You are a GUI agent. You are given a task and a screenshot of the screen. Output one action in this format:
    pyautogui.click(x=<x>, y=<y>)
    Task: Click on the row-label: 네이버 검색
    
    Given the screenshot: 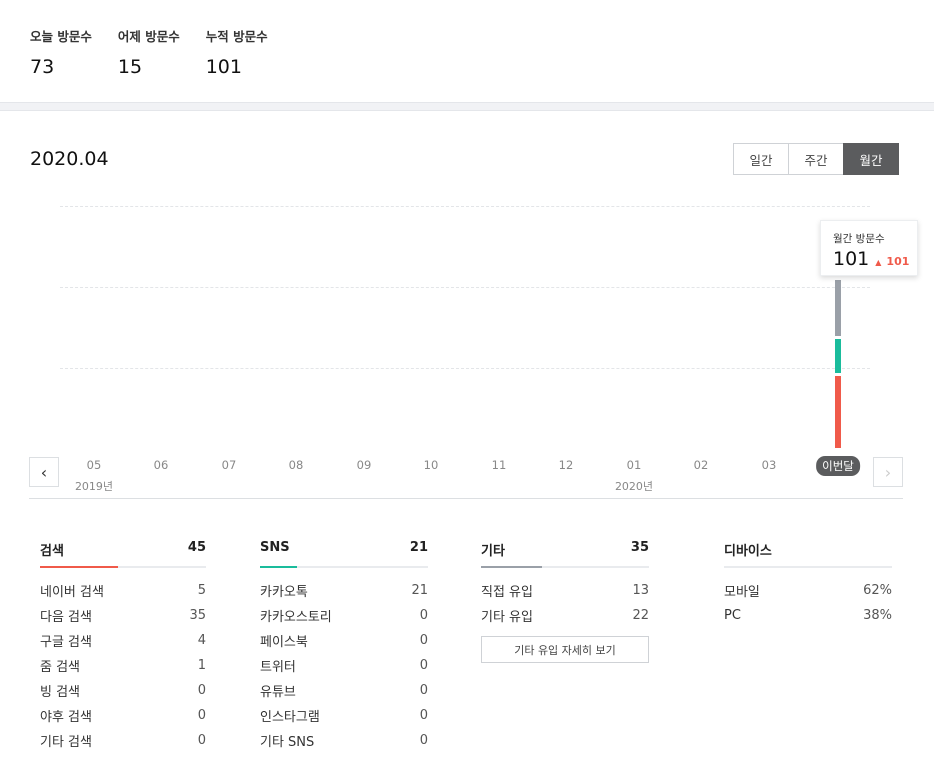 What is the action you would take?
    pyautogui.click(x=72, y=592)
    